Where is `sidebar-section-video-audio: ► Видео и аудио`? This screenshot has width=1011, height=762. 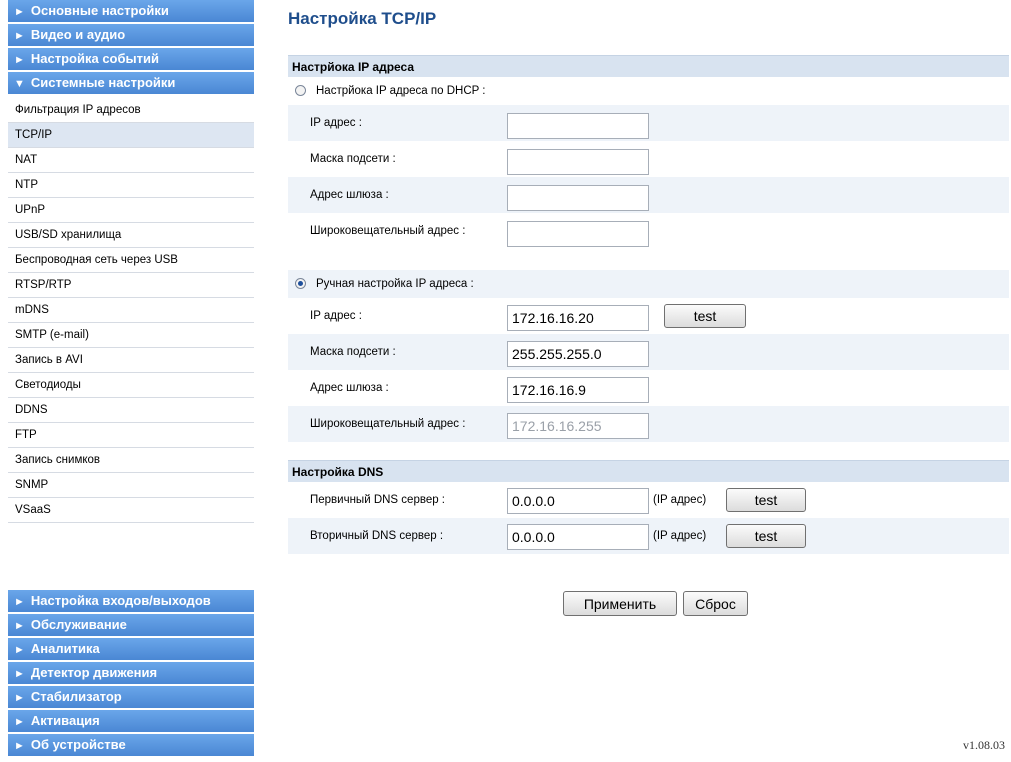 sidebar-section-video-audio: ► Видео и аудио is located at coordinates (131, 35).